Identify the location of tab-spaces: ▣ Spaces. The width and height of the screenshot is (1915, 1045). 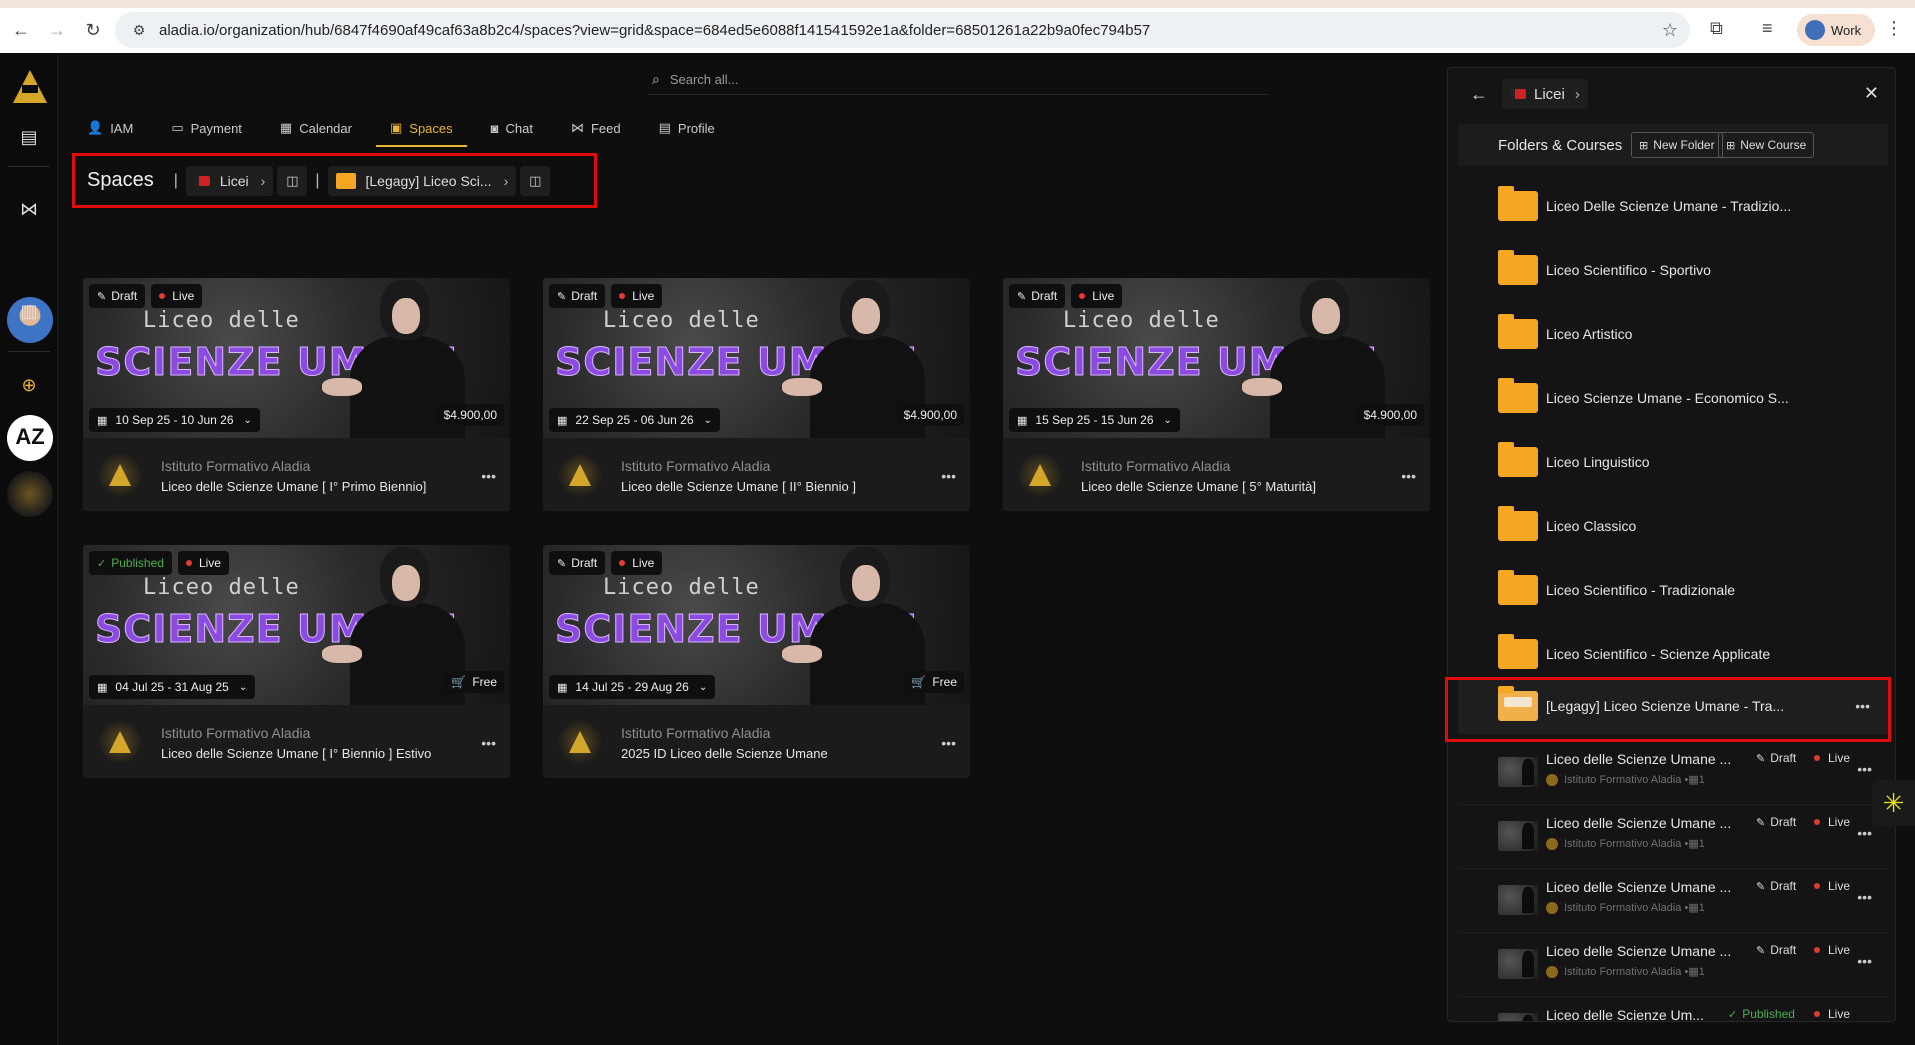
(421, 130).